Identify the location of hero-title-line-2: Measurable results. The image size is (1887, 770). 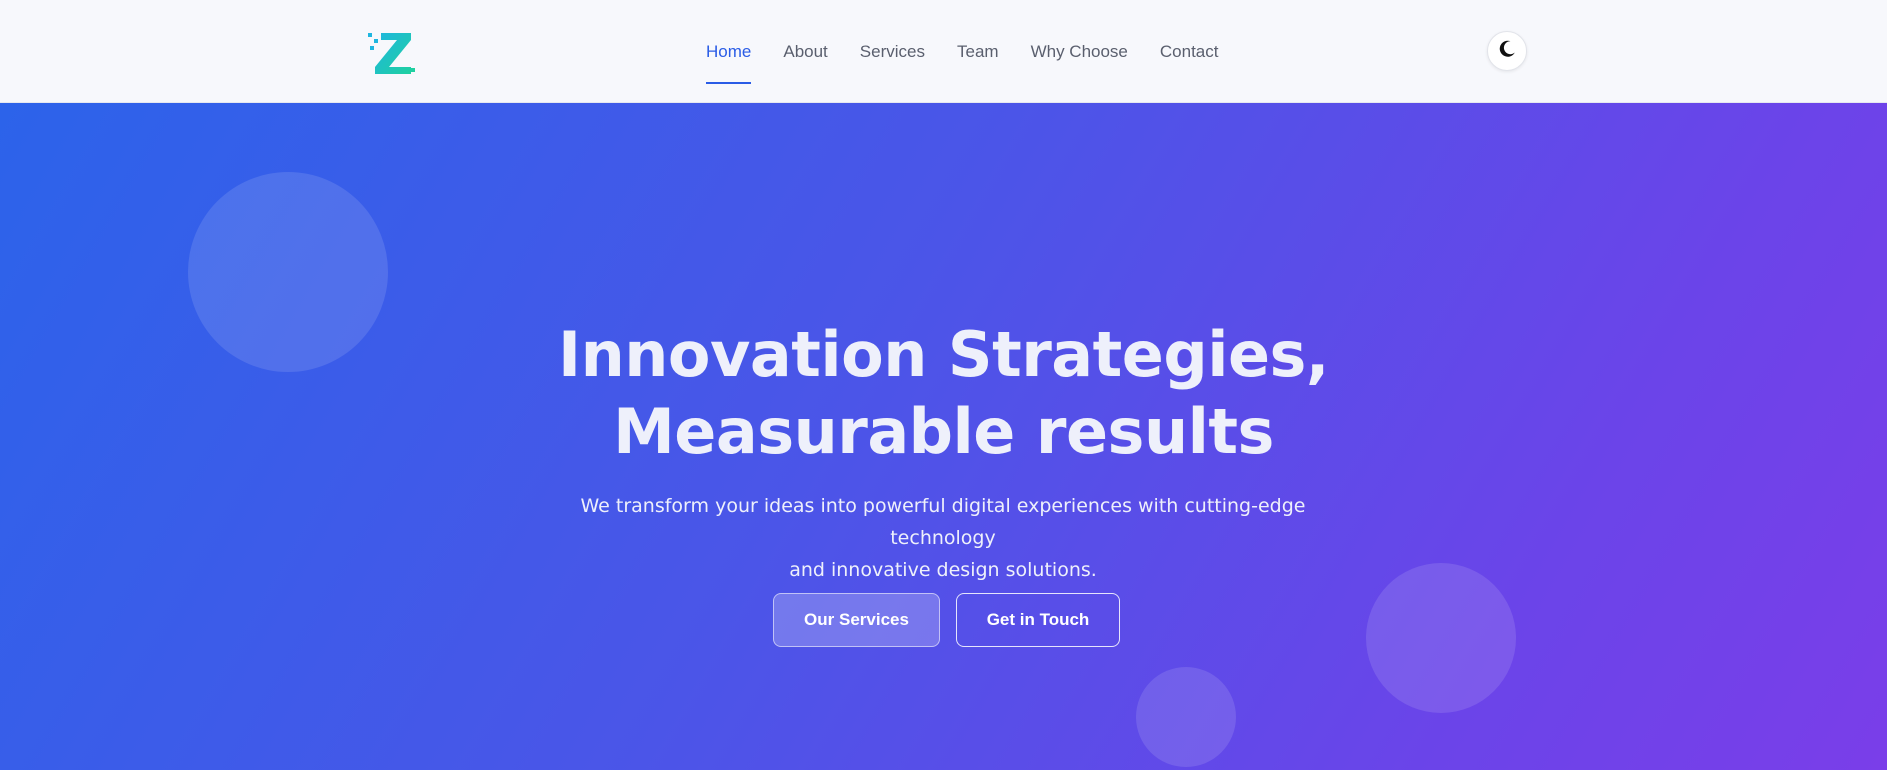
(943, 431).